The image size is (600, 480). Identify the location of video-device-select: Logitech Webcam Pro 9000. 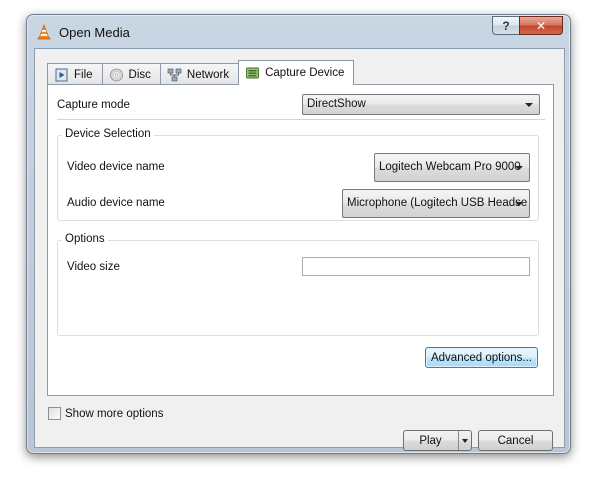
(452, 167).